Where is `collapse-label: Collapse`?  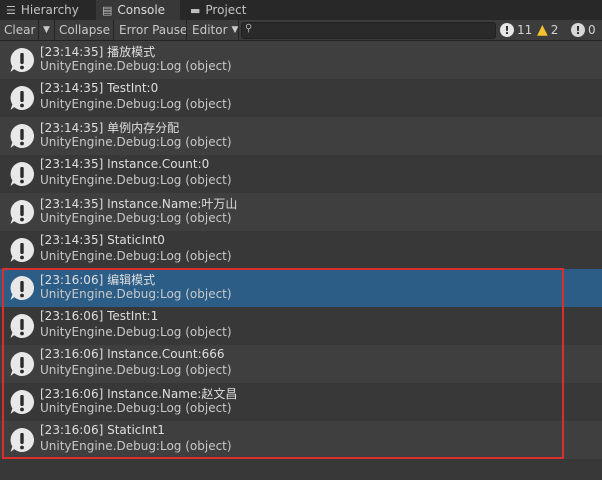 collapse-label: Collapse is located at coordinates (84, 30).